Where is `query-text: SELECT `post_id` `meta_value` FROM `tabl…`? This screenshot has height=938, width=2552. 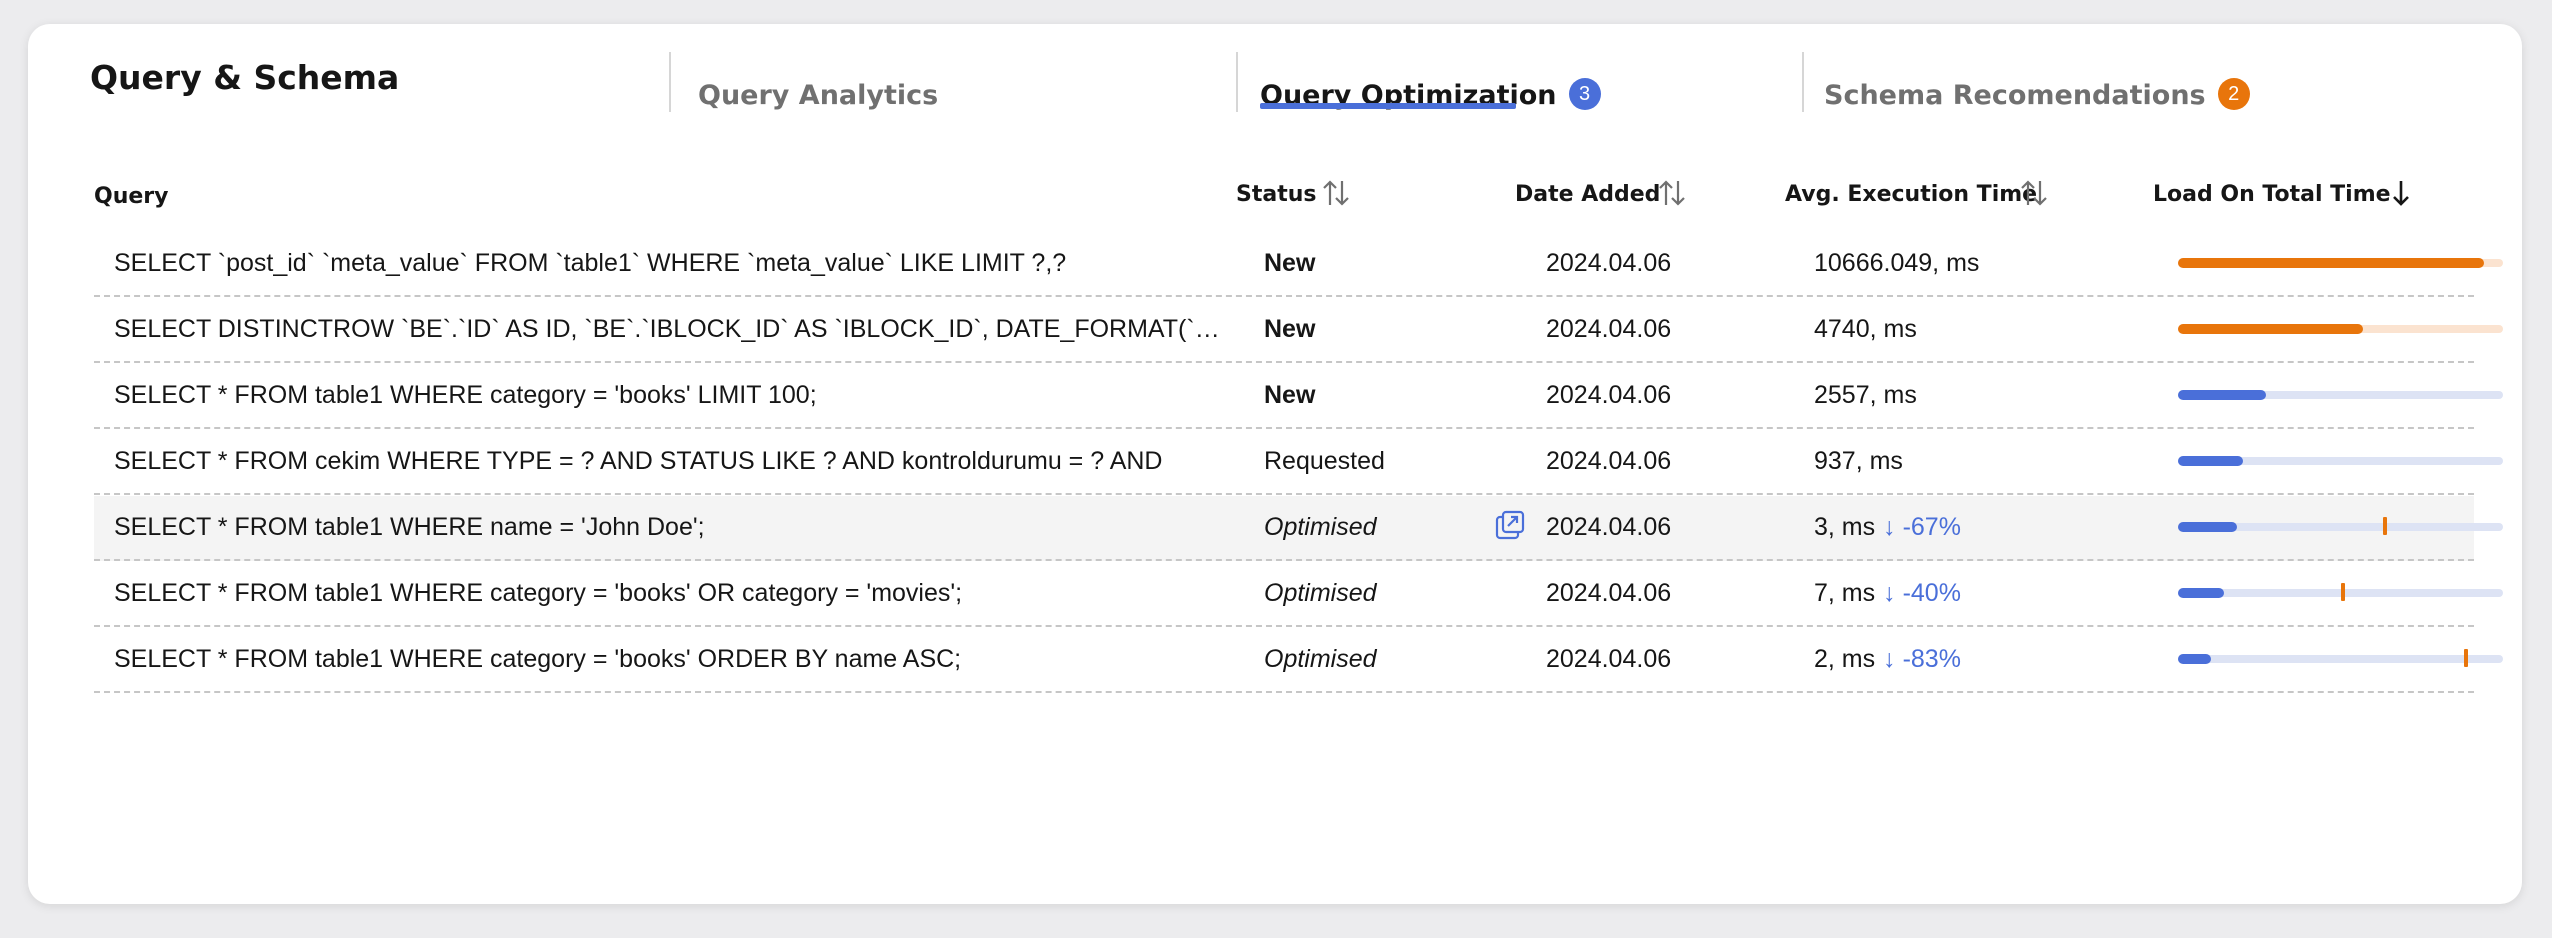
query-text: SELECT `post_id` `meta_value` FROM `tabl… is located at coordinates (590, 263).